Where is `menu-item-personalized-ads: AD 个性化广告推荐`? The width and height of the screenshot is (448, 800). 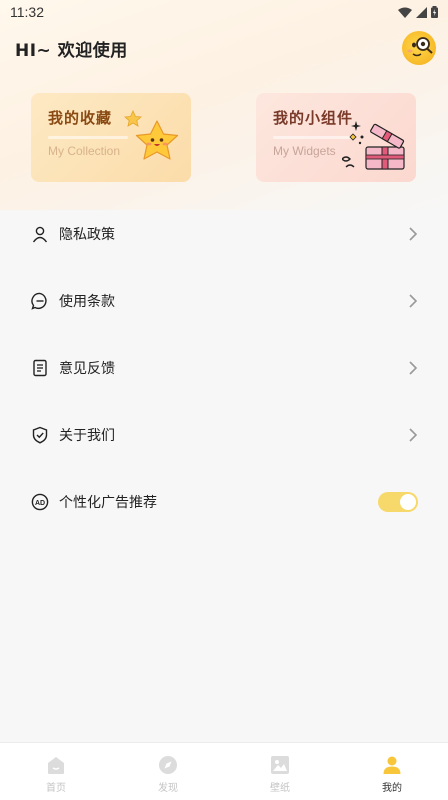
menu-item-personalized-ads: AD 个性化广告推荐 is located at coordinates (224, 501).